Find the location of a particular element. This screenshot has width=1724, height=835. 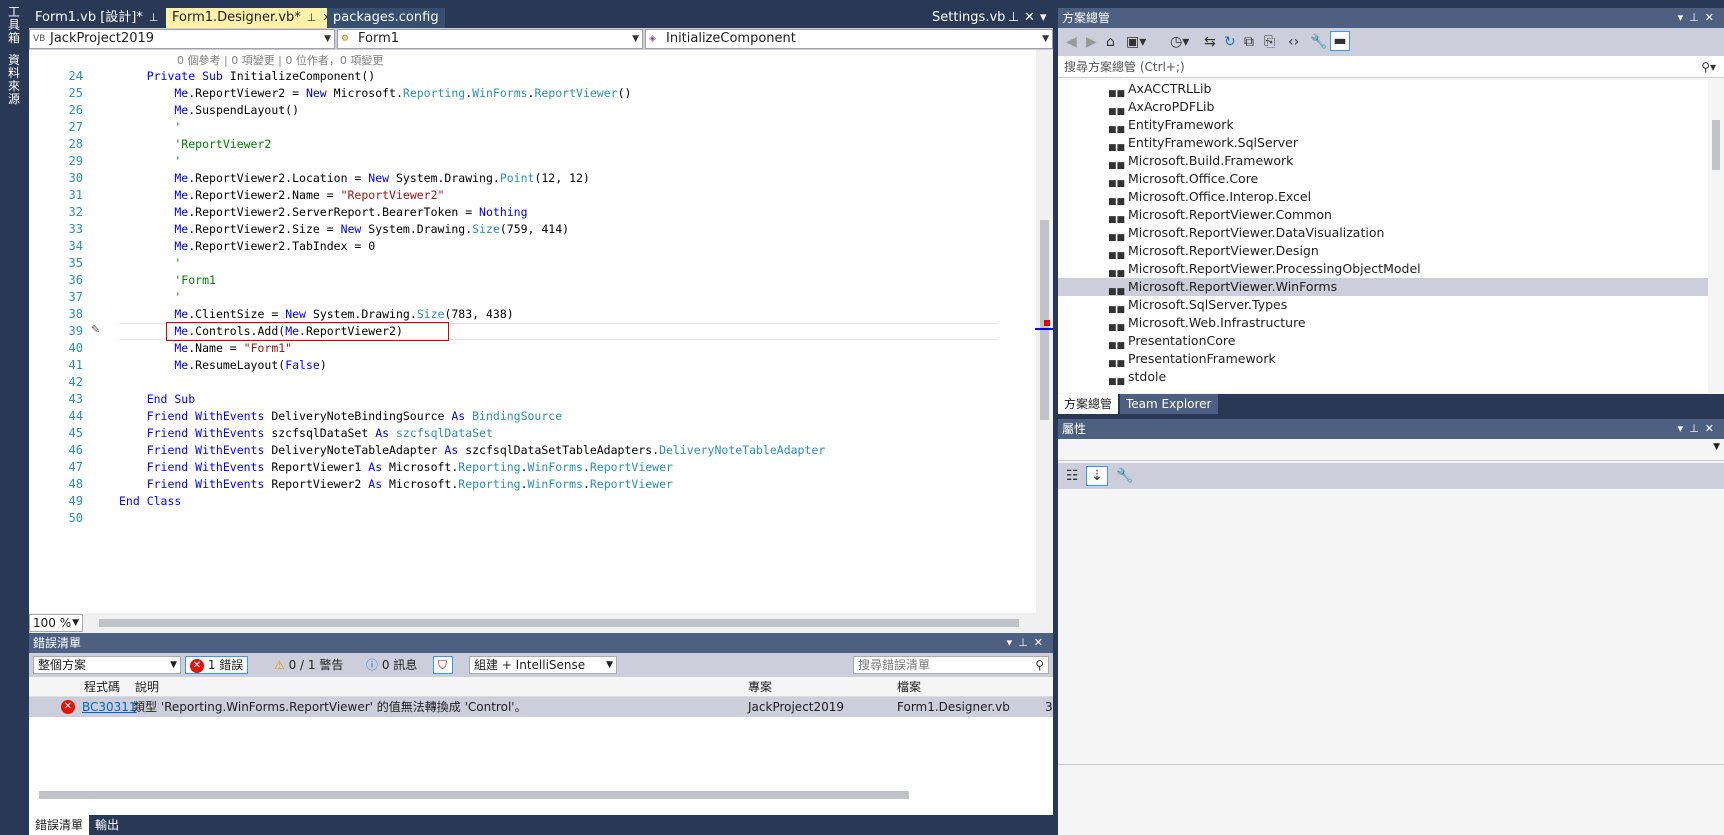

code-line: Private Sub InitializeComponent() is located at coordinates (247, 76).